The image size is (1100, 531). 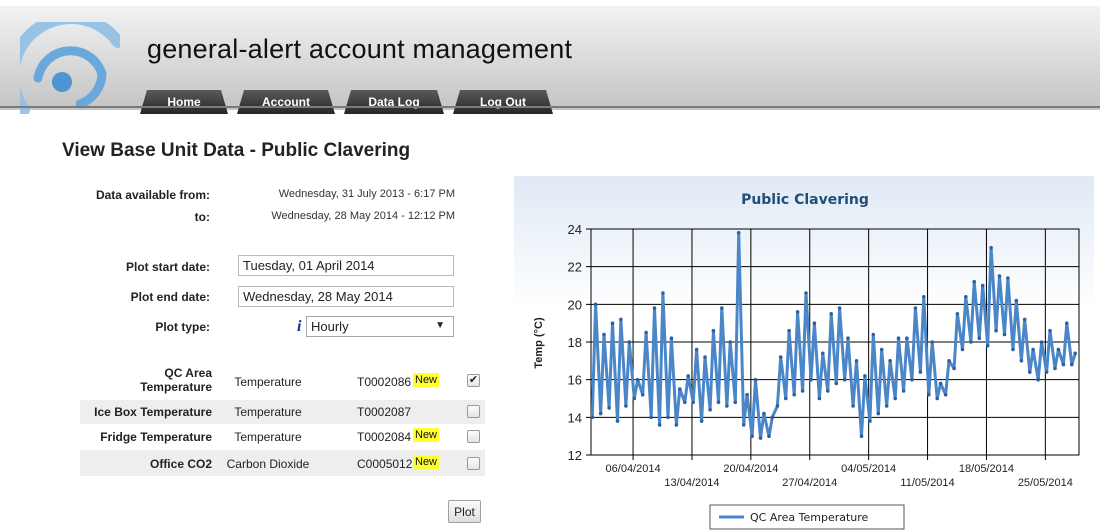 I want to click on main-nav: Home Account Data Log Log Out, so click(x=351, y=102).